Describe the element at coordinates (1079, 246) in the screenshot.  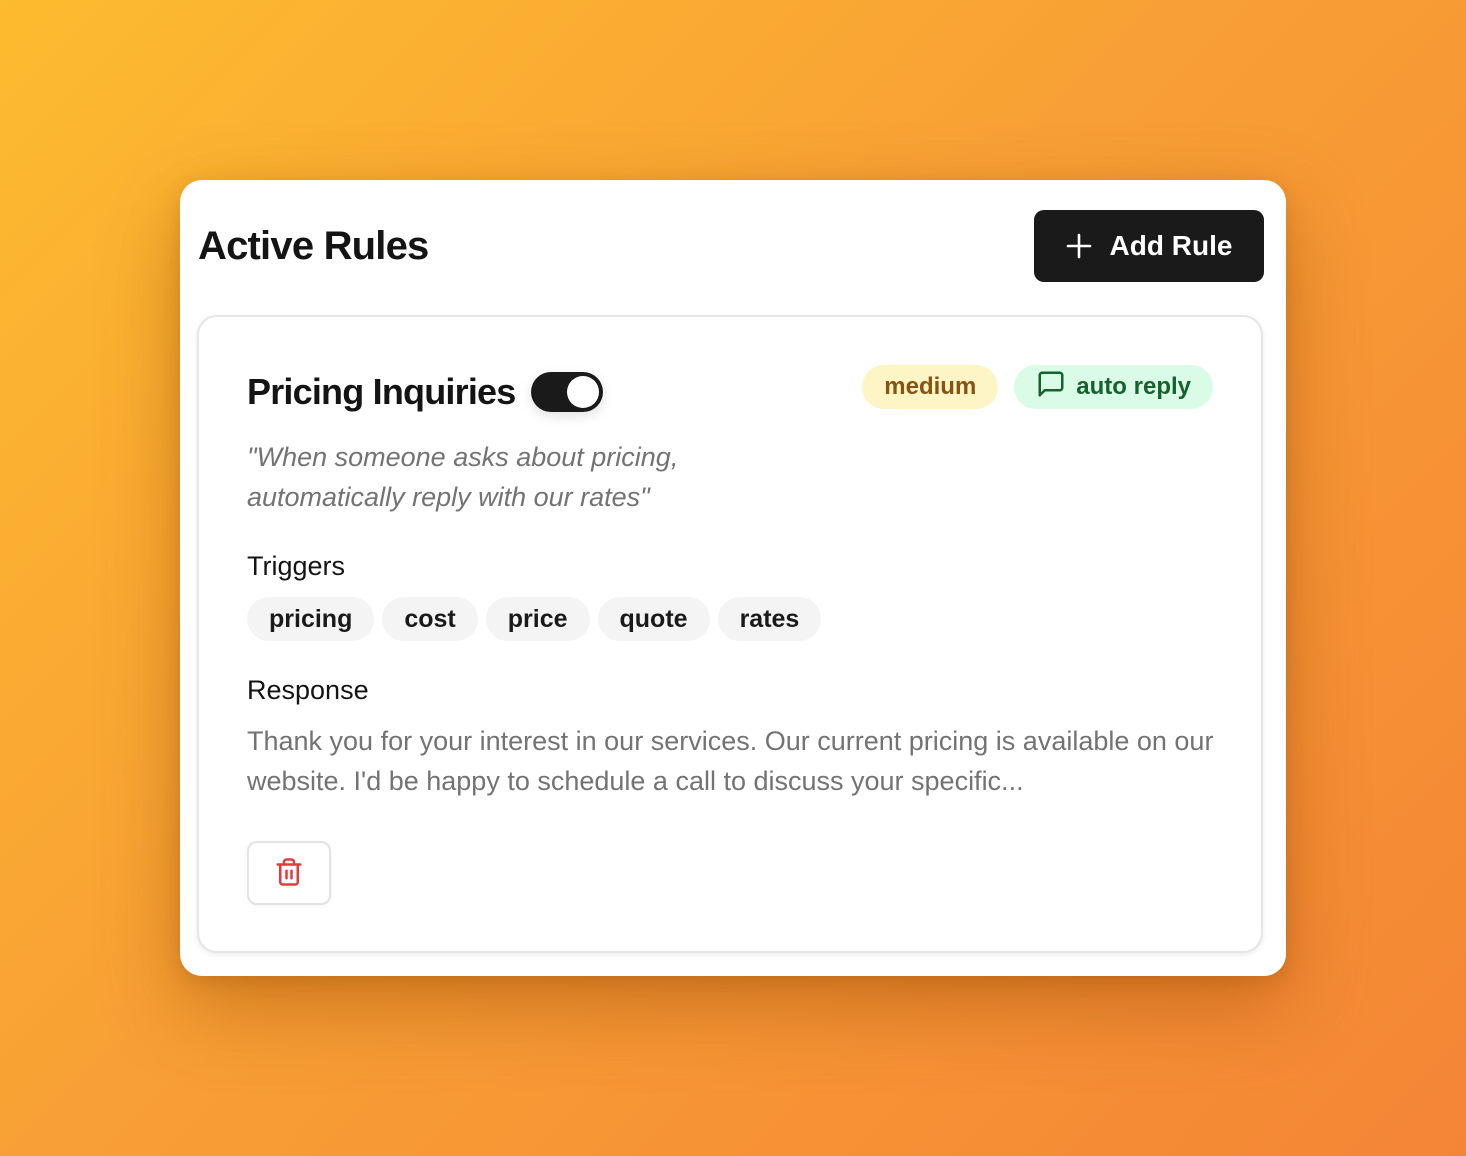
I see `plus-icon` at that location.